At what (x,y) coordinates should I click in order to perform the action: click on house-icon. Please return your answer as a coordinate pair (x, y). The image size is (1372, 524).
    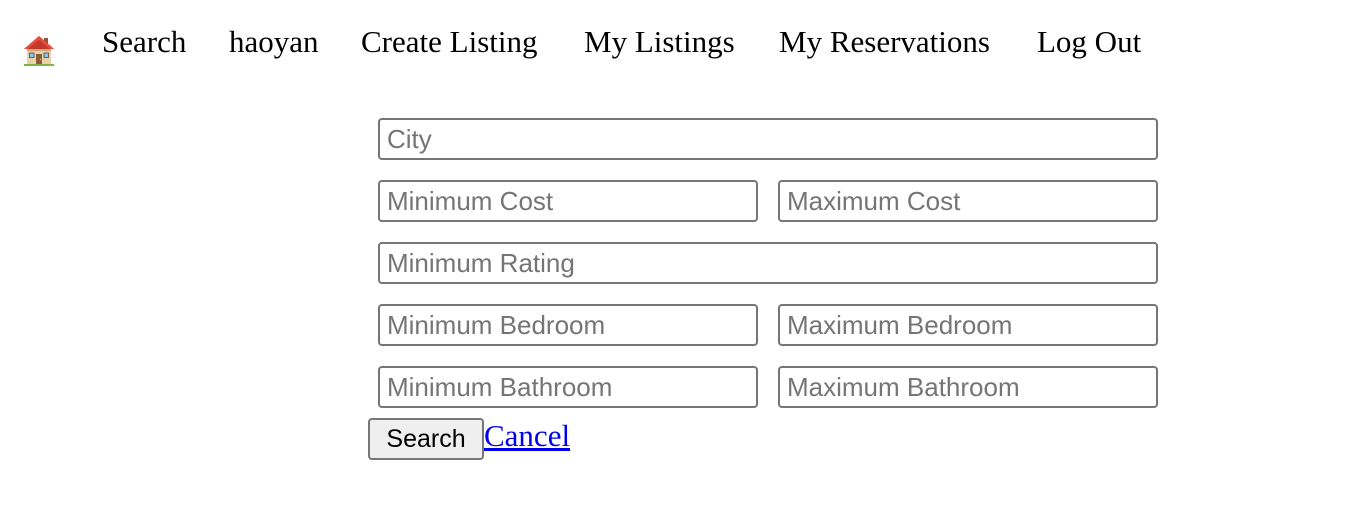
    Looking at the image, I should click on (39, 50).